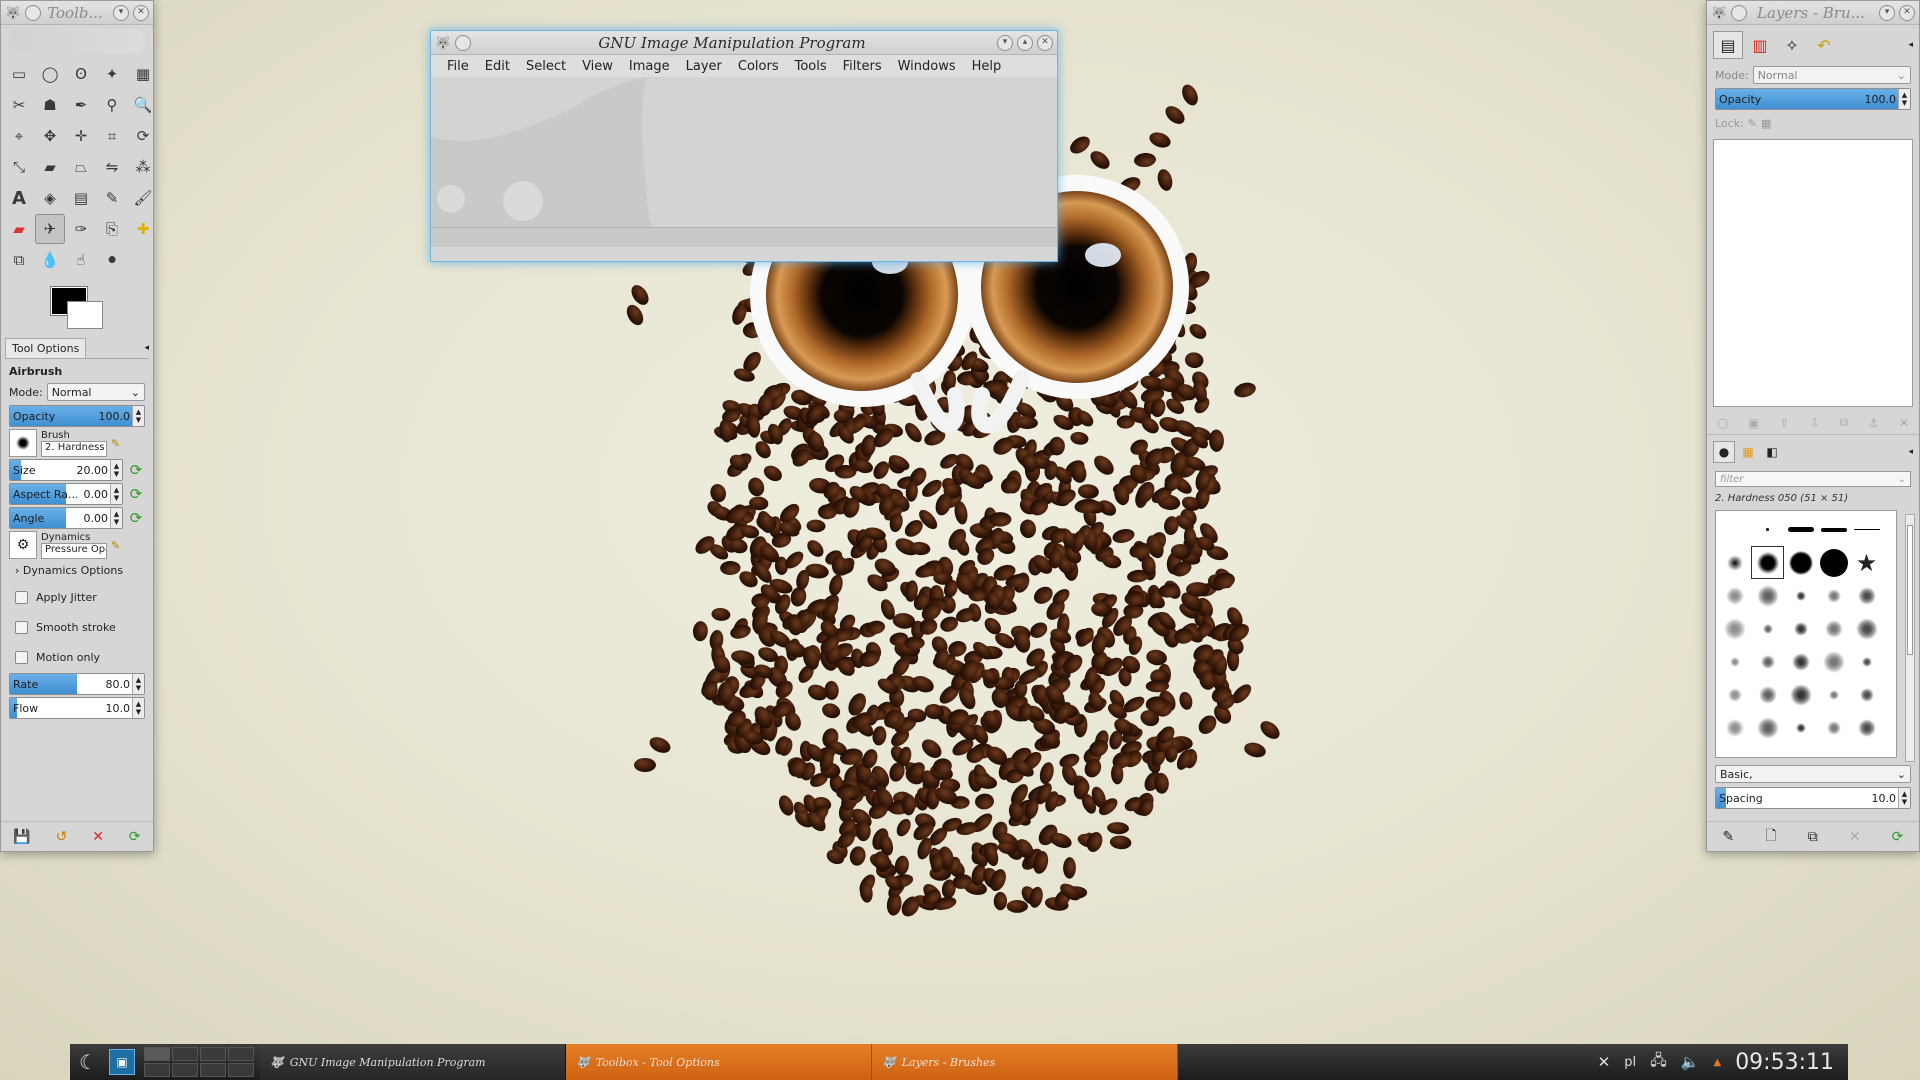 This screenshot has height=1080, width=1920. What do you see at coordinates (199, 1062) in the screenshot?
I see `virtual-desktop-pager` at bounding box center [199, 1062].